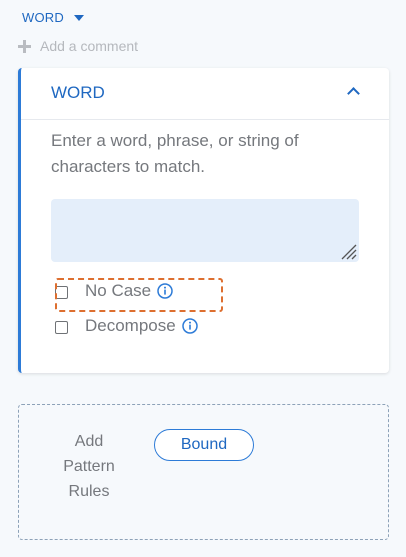 The width and height of the screenshot is (406, 557). What do you see at coordinates (205, 94) in the screenshot?
I see `word-card-header: WORD` at bounding box center [205, 94].